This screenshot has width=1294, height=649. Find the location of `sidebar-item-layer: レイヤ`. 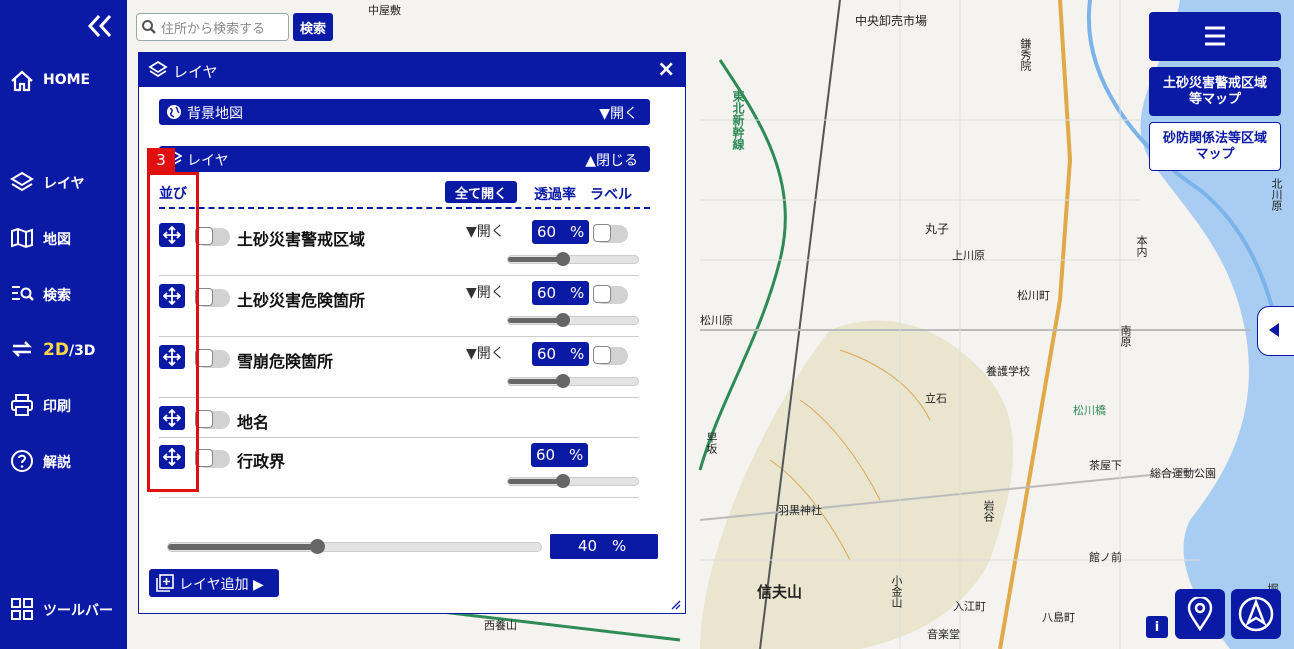

sidebar-item-layer: レイヤ is located at coordinates (63, 182).